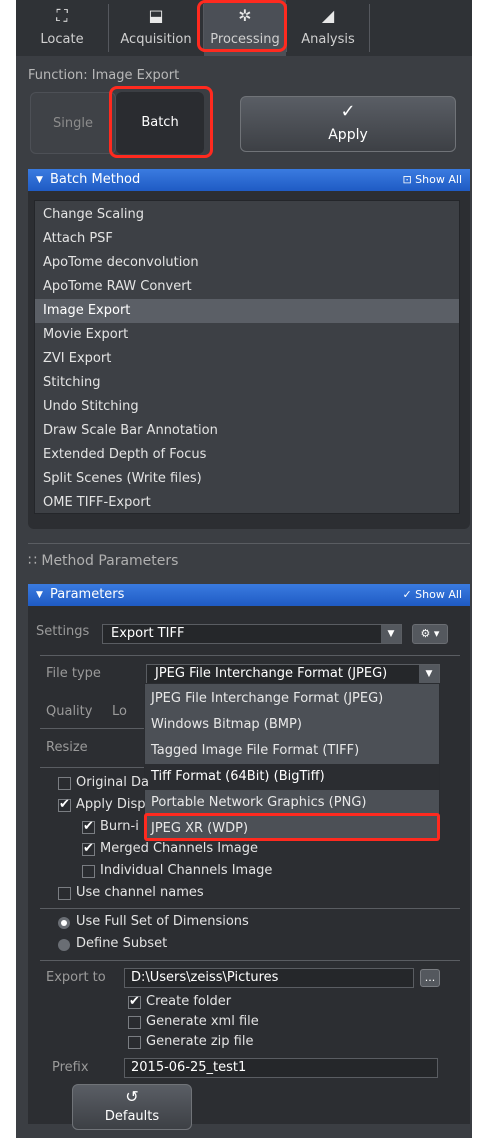  I want to click on settings-value: Export TIFF, so click(148, 633).